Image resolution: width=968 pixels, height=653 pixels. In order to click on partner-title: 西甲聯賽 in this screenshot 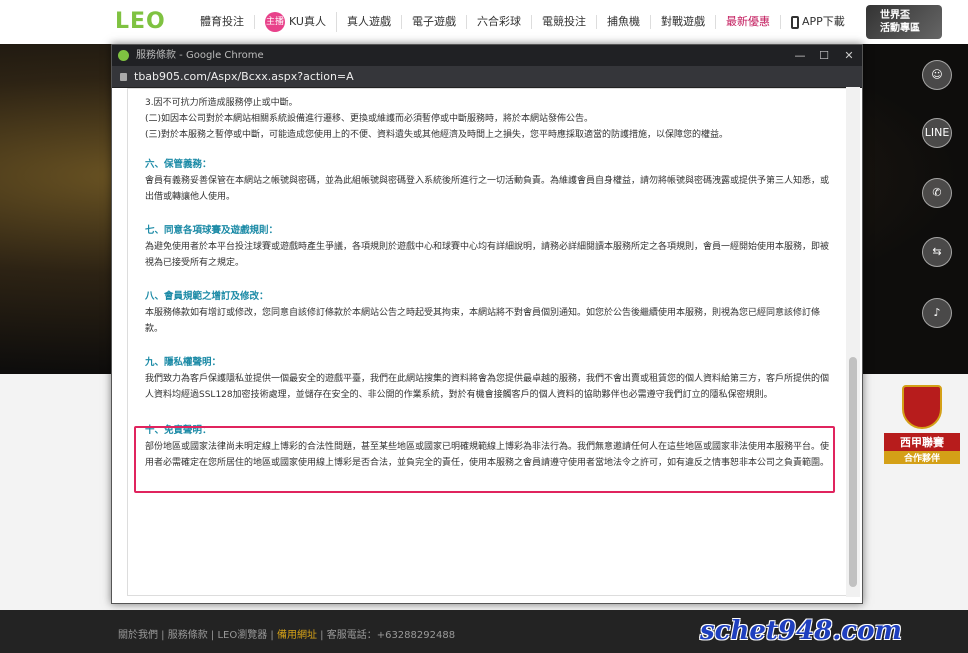, I will do `click(922, 442)`.